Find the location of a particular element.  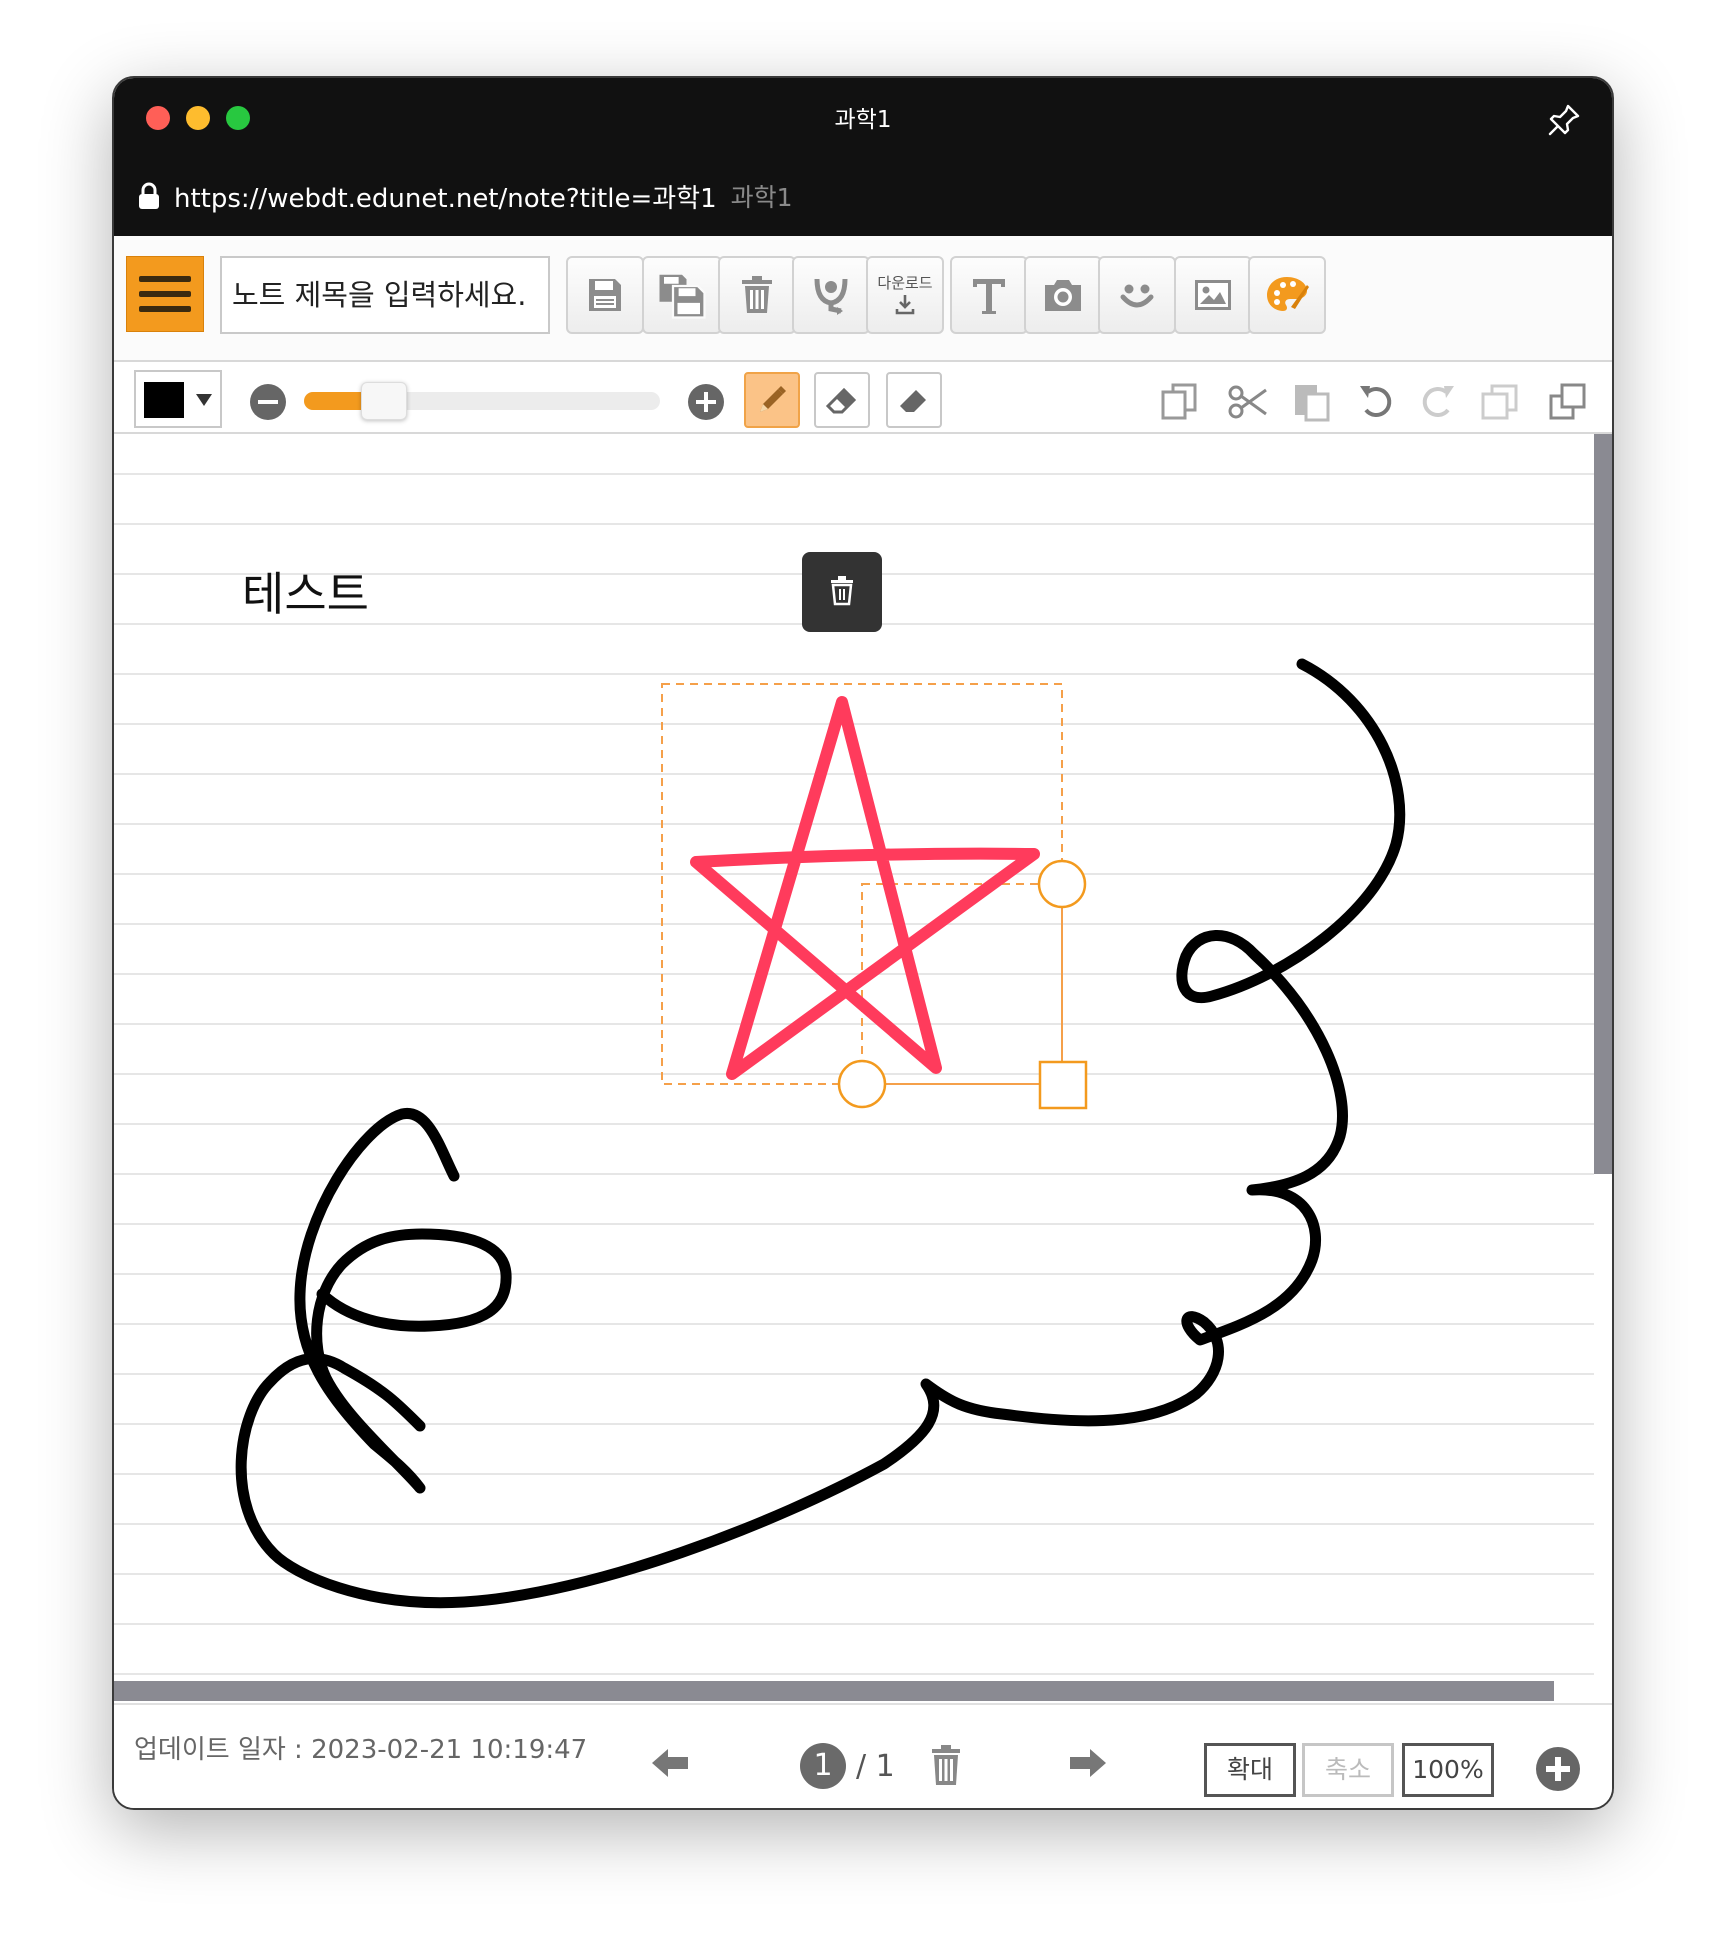

download-icon is located at coordinates (905, 305).